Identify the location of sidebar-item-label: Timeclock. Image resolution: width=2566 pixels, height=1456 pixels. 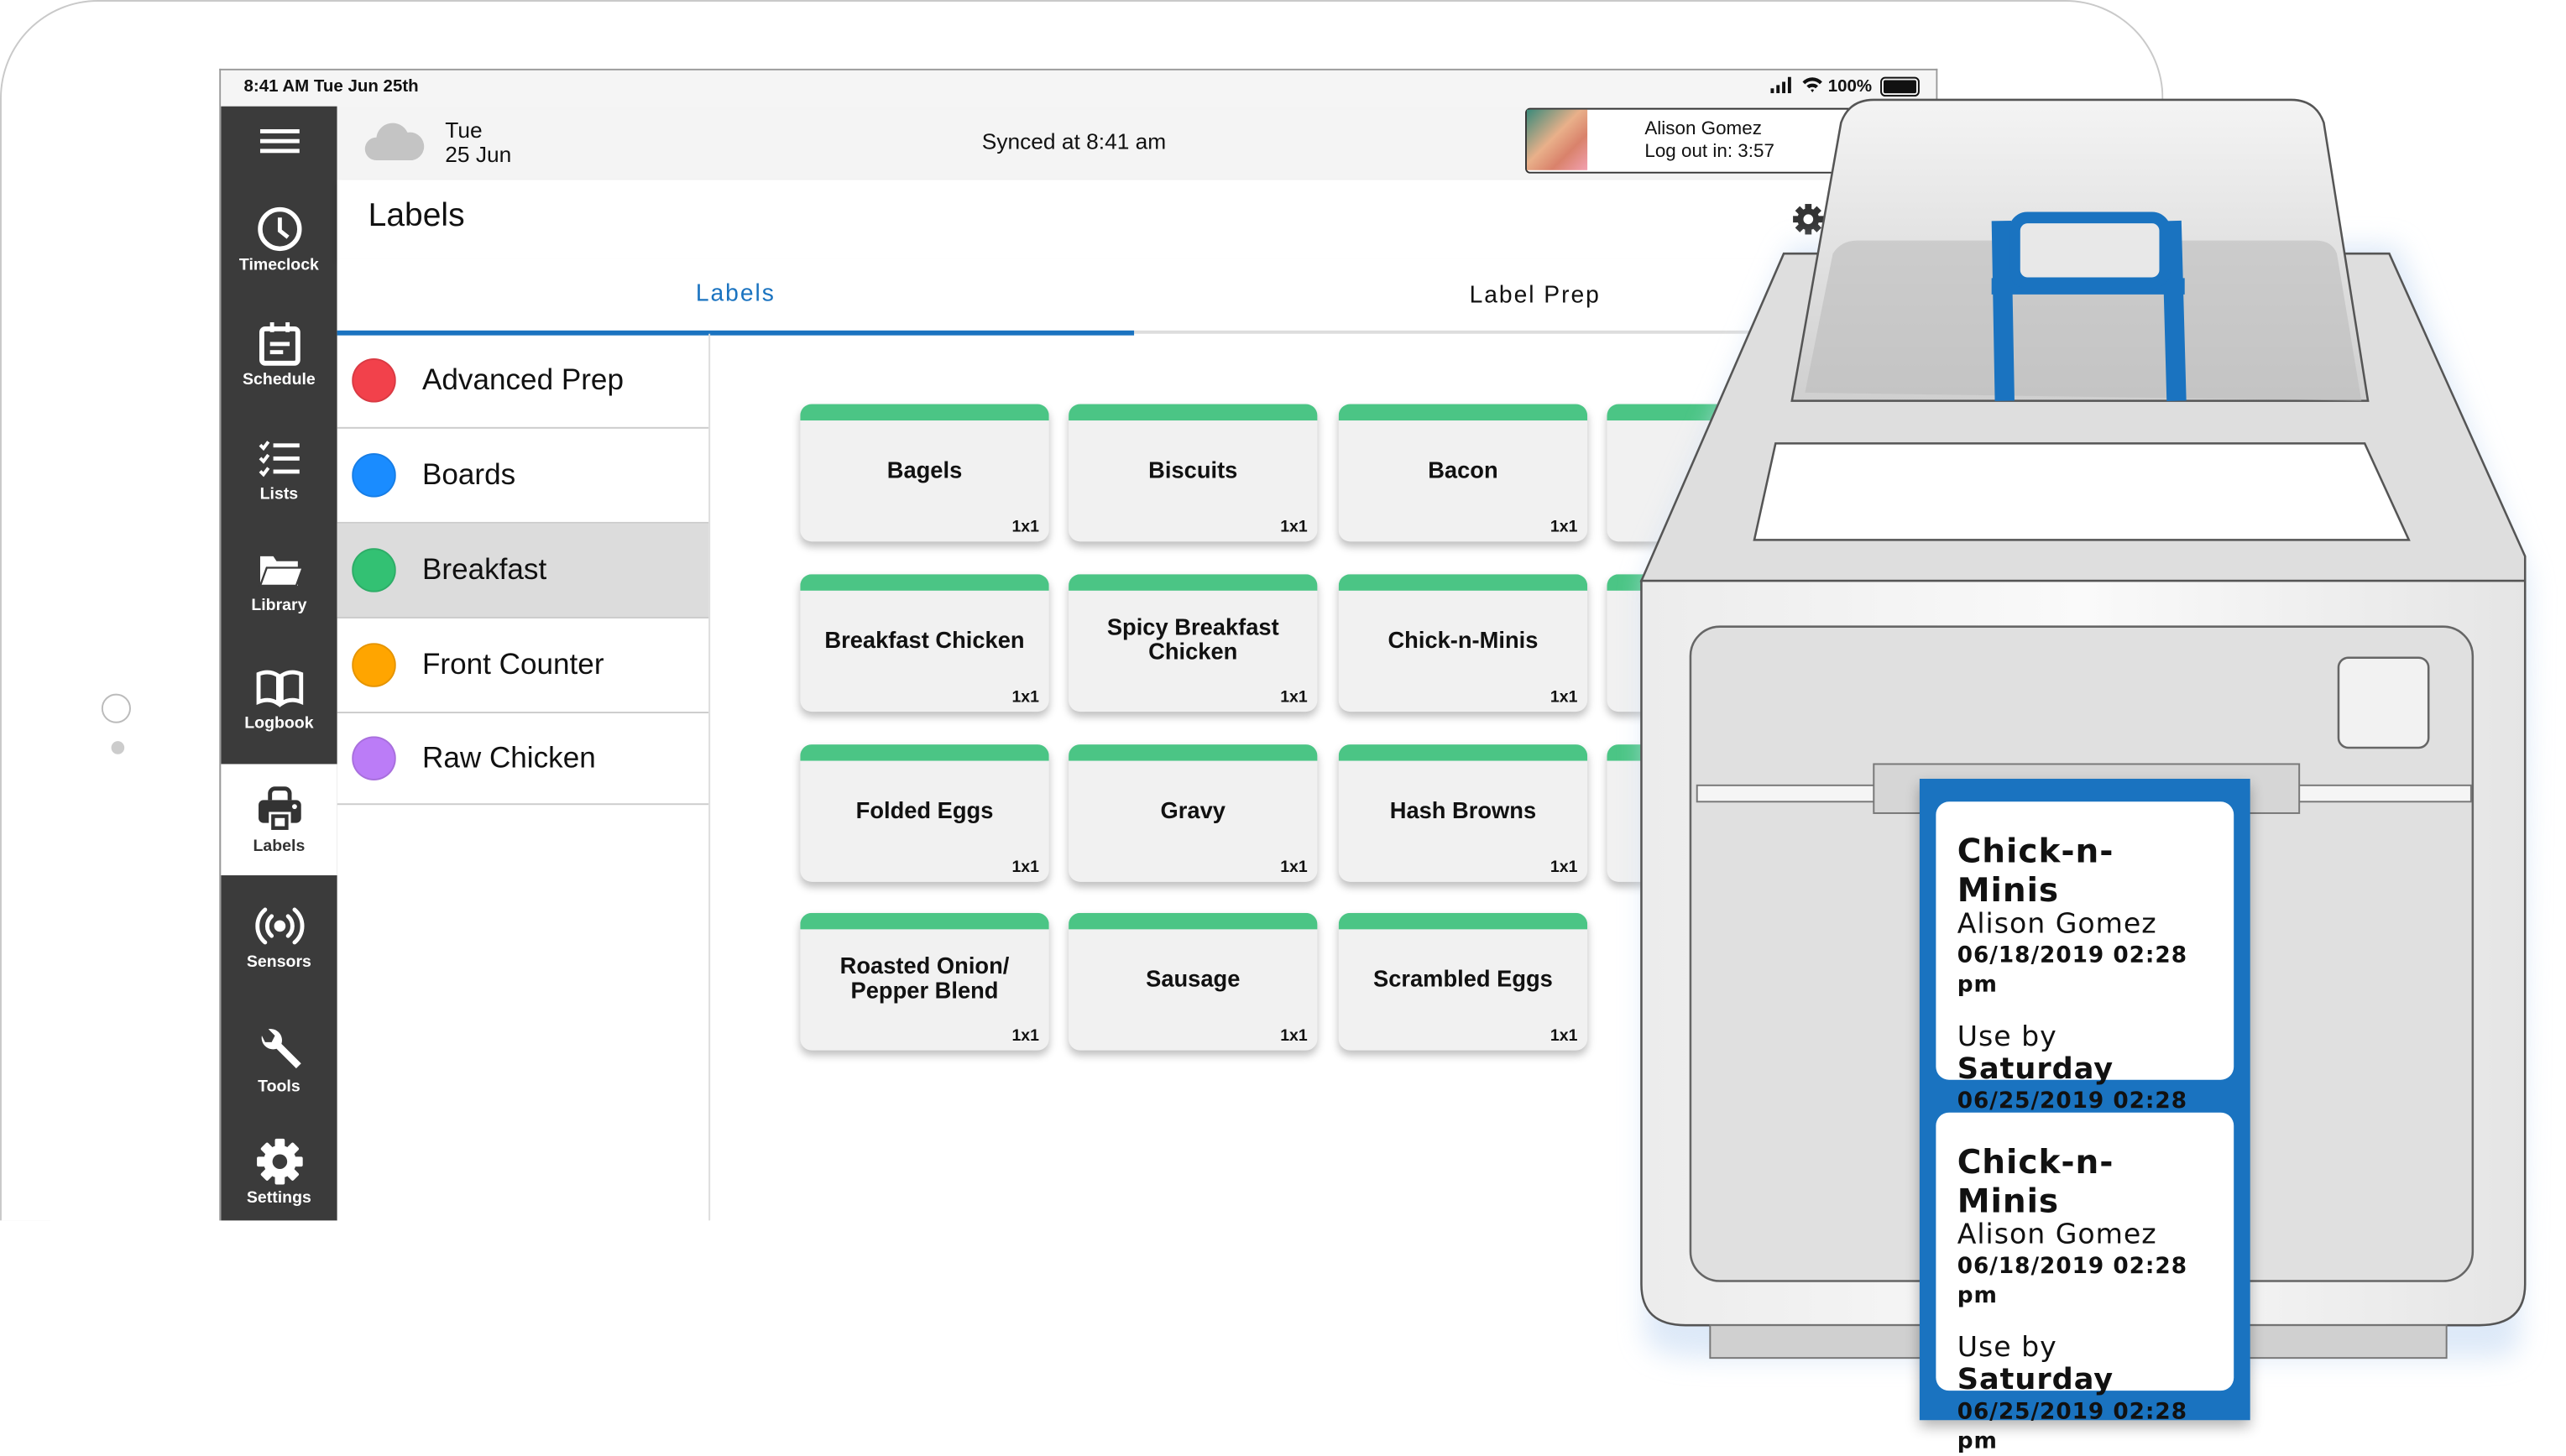
(278, 265).